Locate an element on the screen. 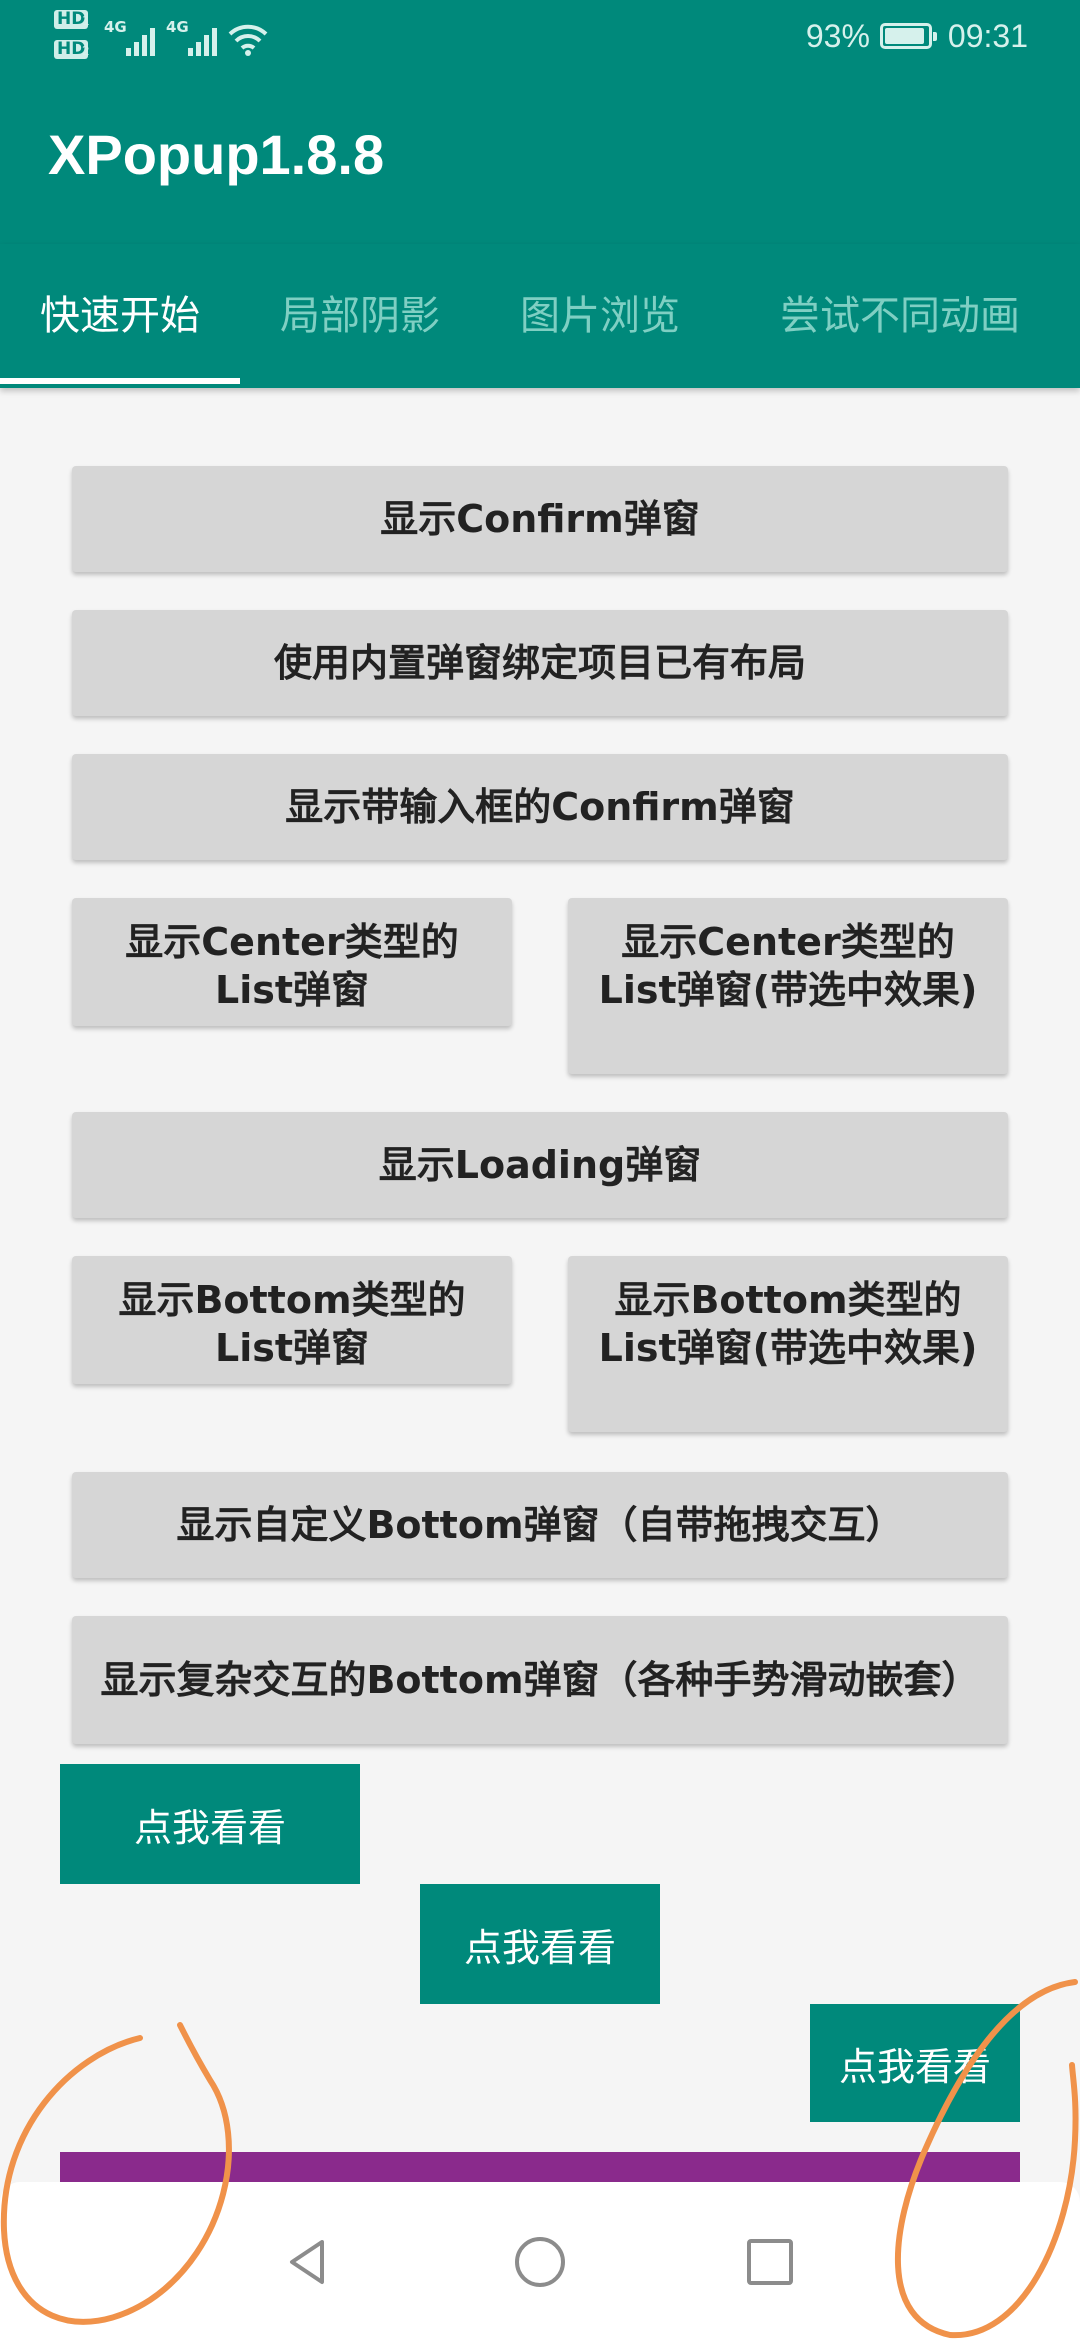  complex-bottom-popup-button: 显示复杂交互的Bottom弹窗（各种手势滑动嵌套） is located at coordinates (540, 1680).